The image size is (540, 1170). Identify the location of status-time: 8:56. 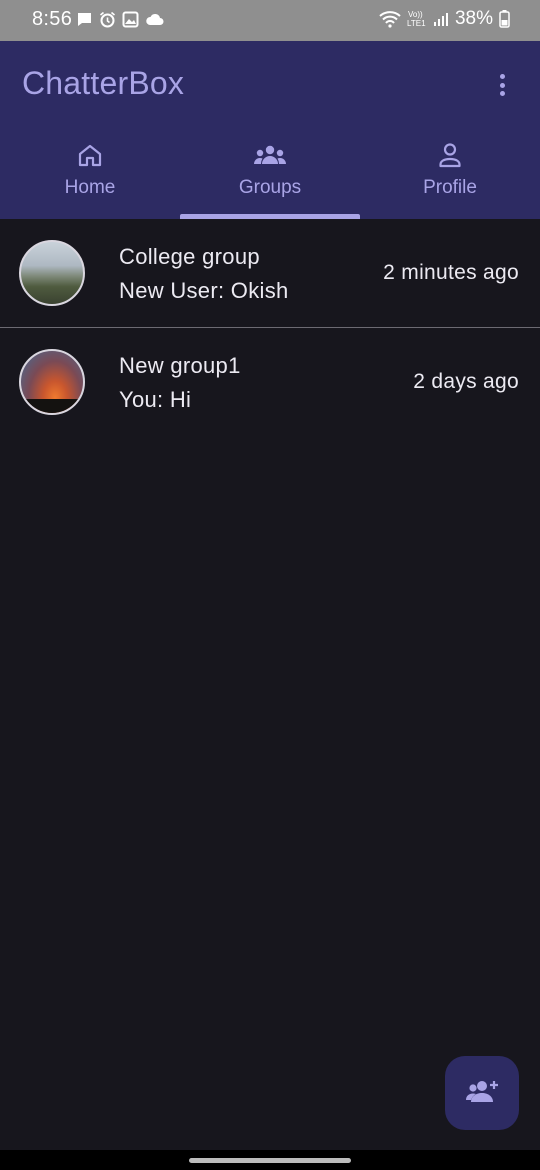
(52, 19).